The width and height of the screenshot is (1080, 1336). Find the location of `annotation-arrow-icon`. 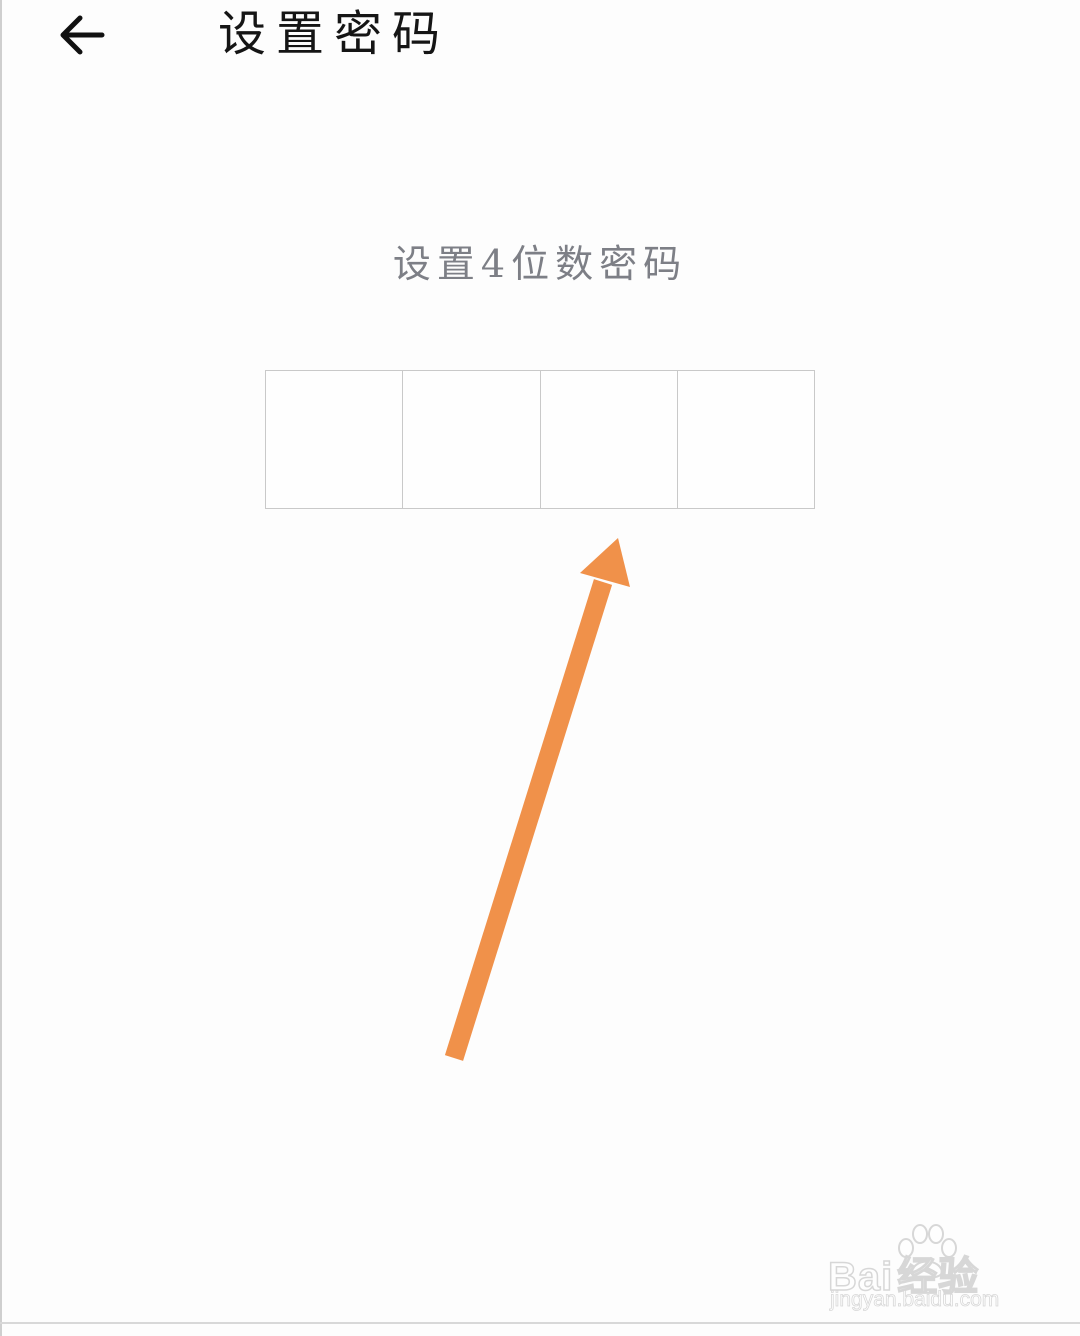

annotation-arrow-icon is located at coordinates (537, 799).